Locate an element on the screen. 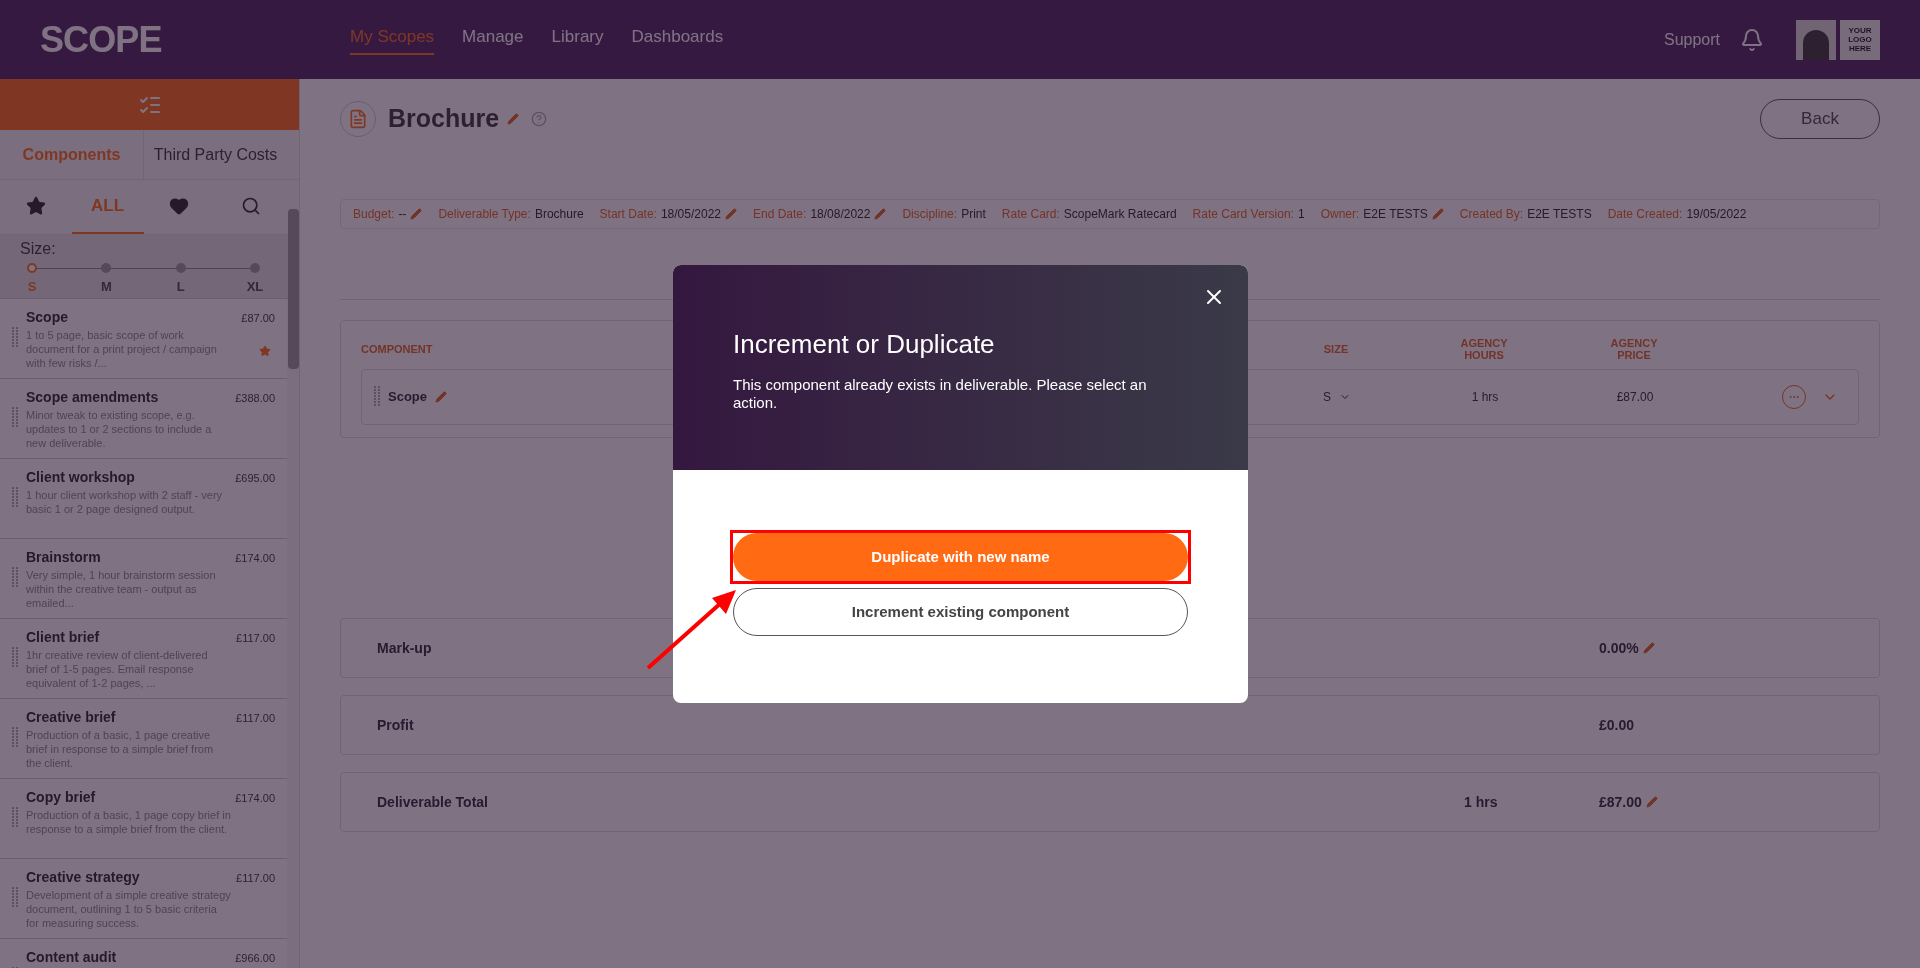 This screenshot has height=968, width=1920. meta-value: -- is located at coordinates (402, 214).